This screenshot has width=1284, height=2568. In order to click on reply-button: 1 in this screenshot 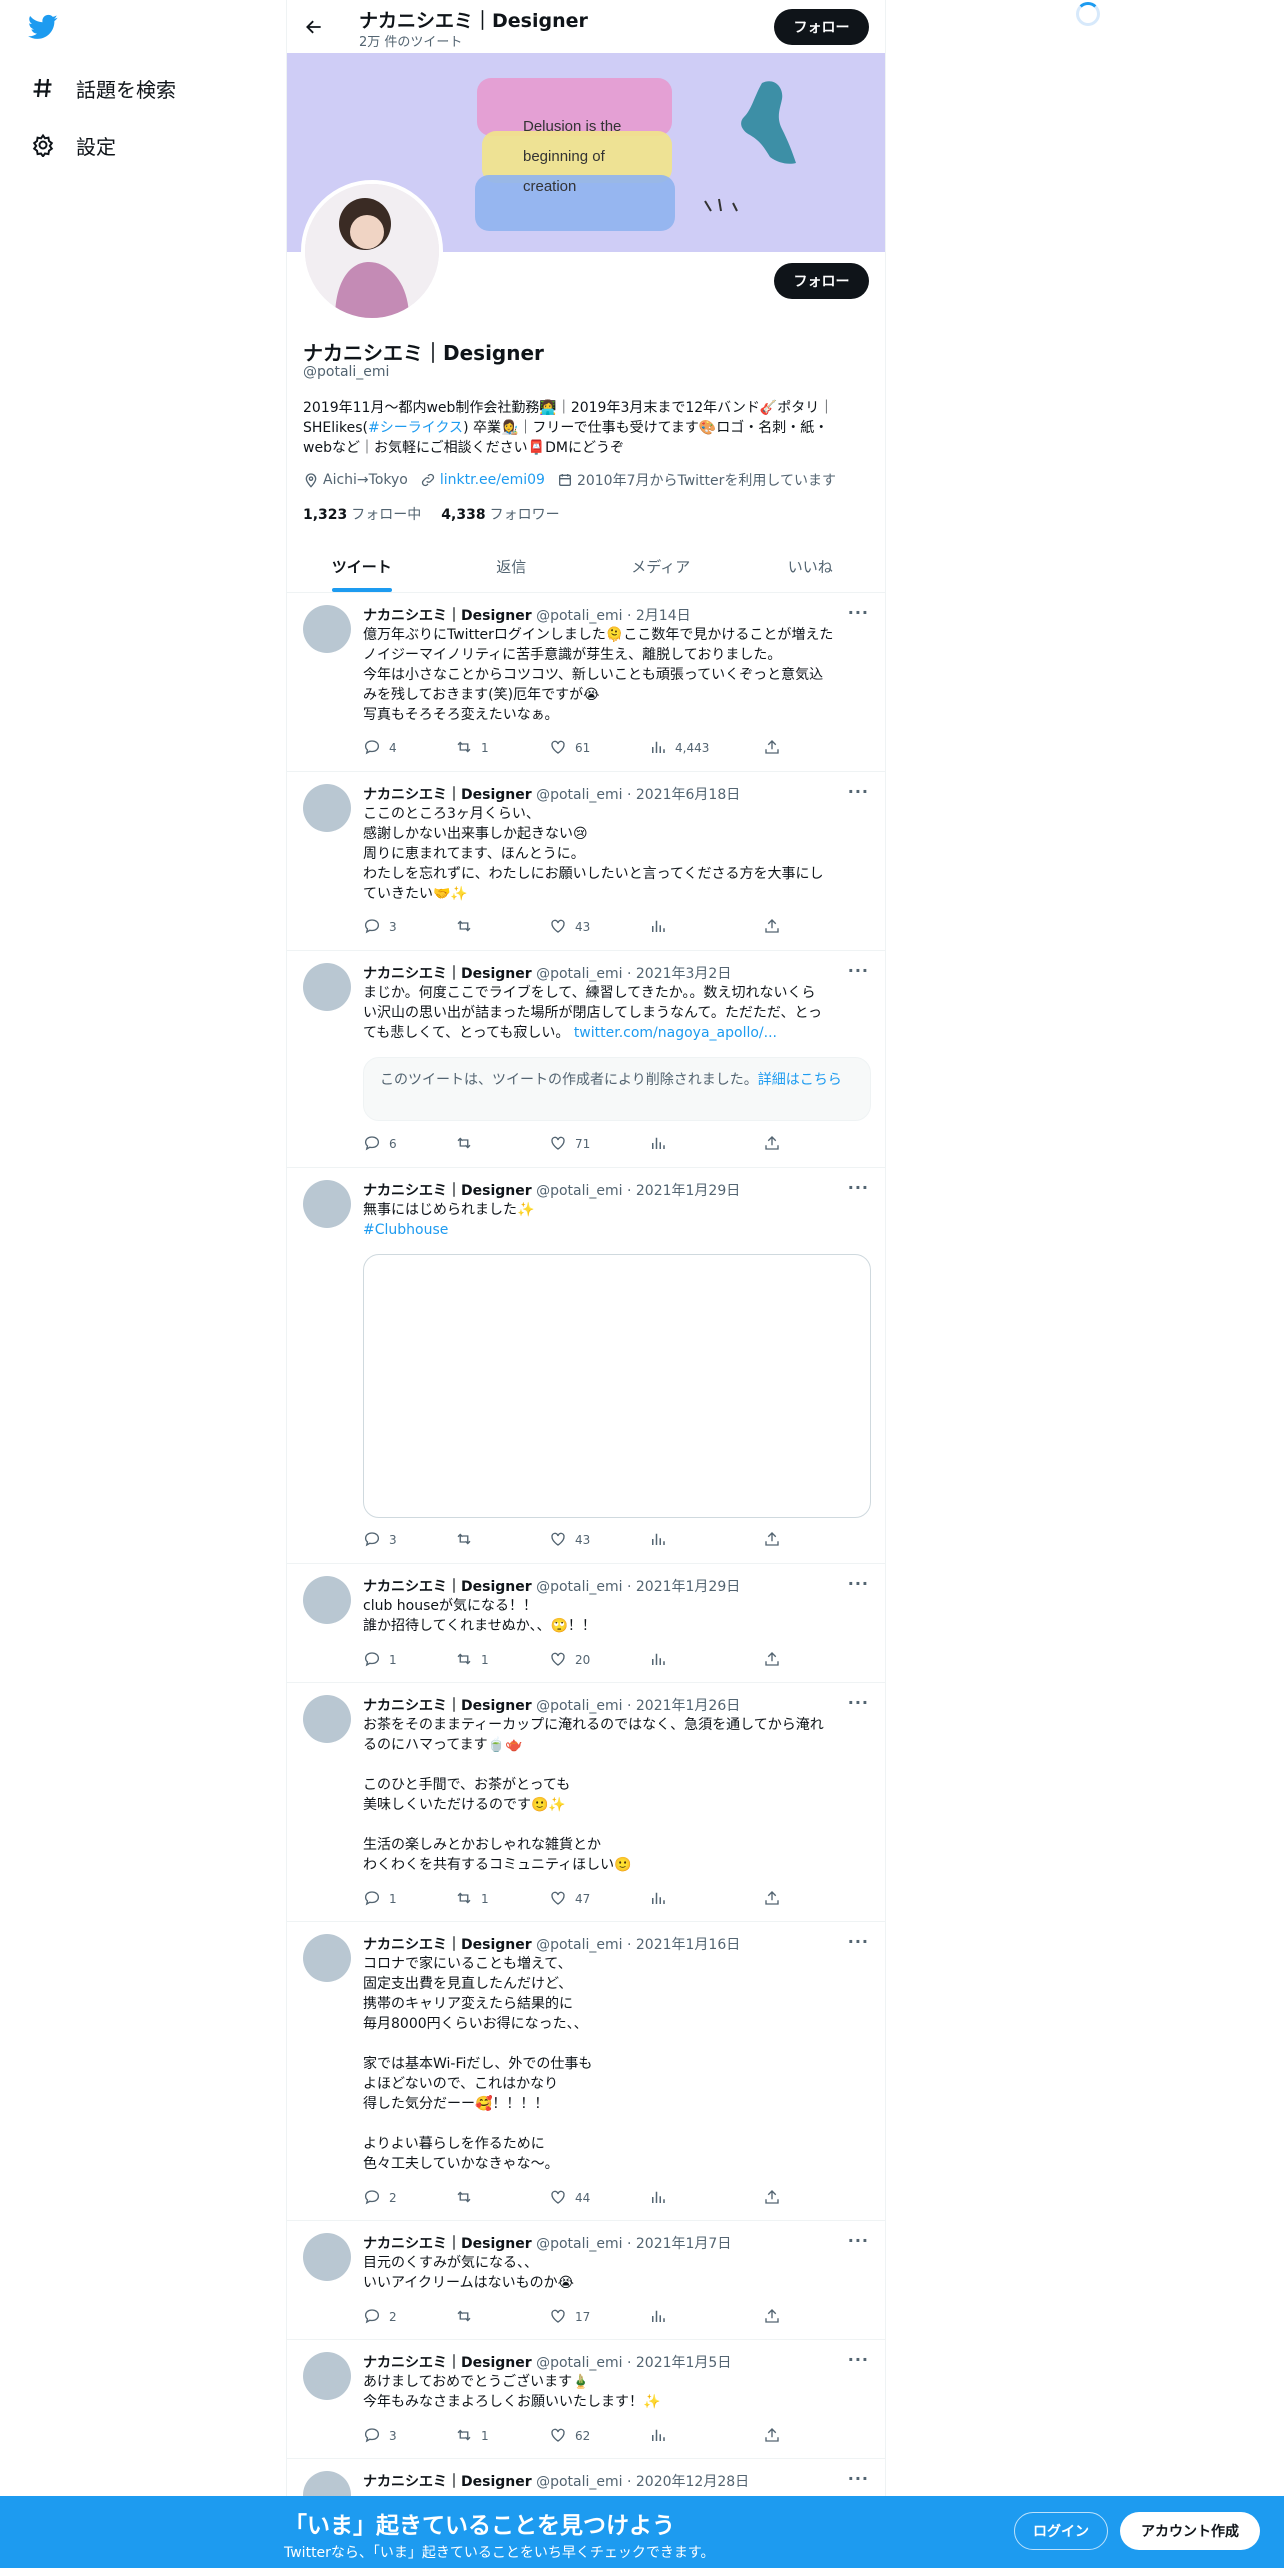, I will do `click(380, 1899)`.